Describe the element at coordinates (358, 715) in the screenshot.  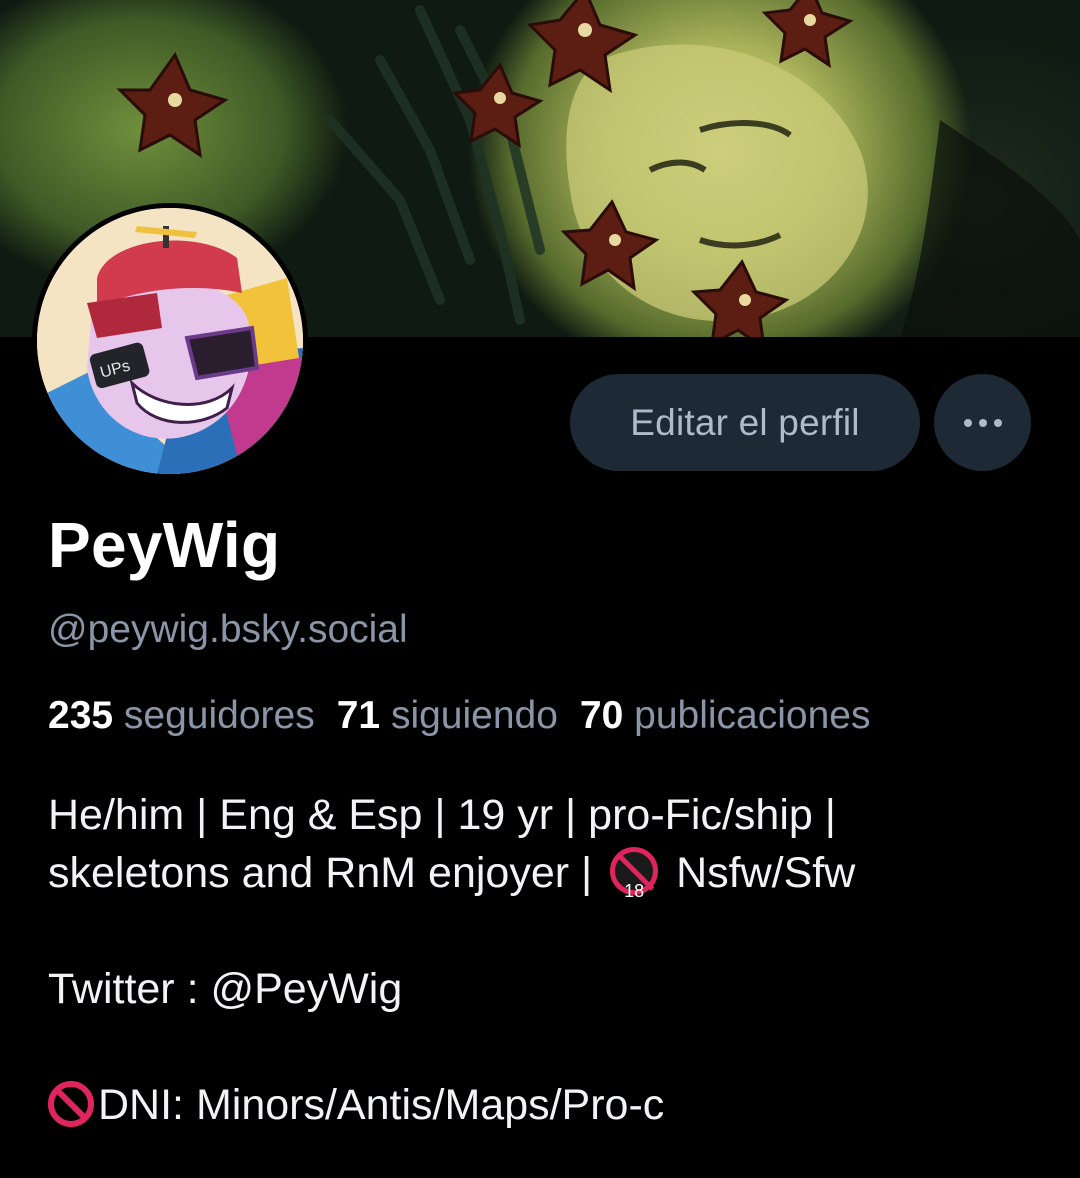
I see `following-count: 71` at that location.